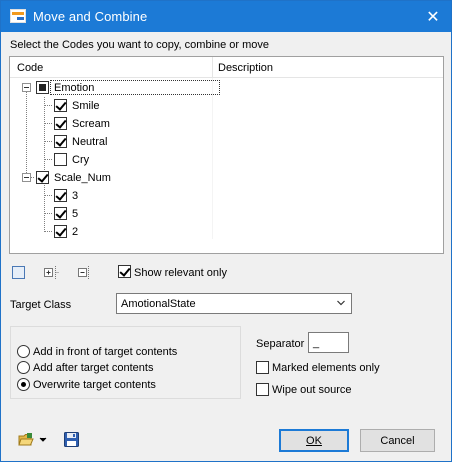 This screenshot has height=462, width=452. Describe the element at coordinates (23, 384) in the screenshot. I see `radio-overwrite` at that location.